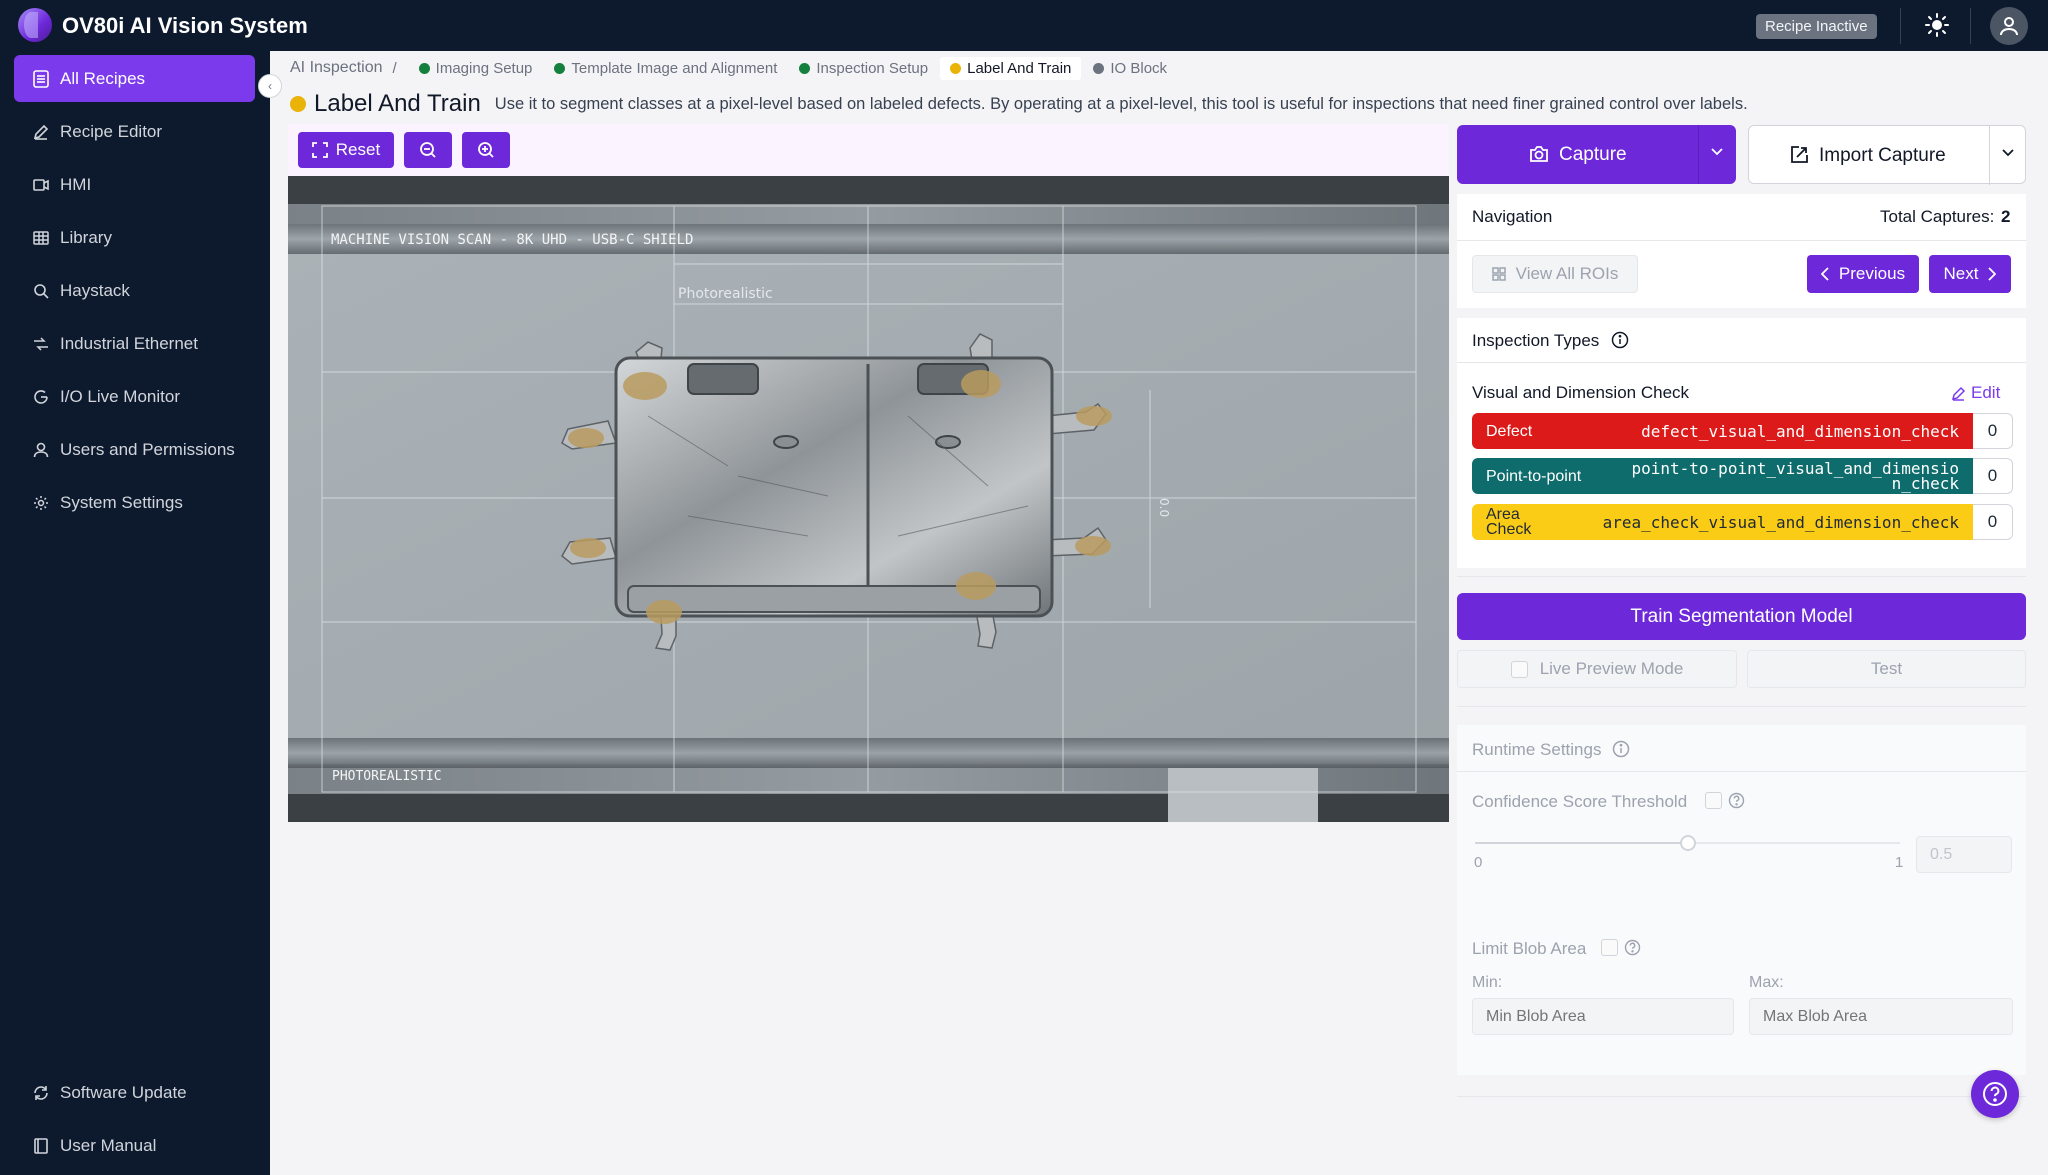 The height and width of the screenshot is (1175, 2048). What do you see at coordinates (1611, 668) in the screenshot?
I see `live-preview-label: Live Preview Mode` at bounding box center [1611, 668].